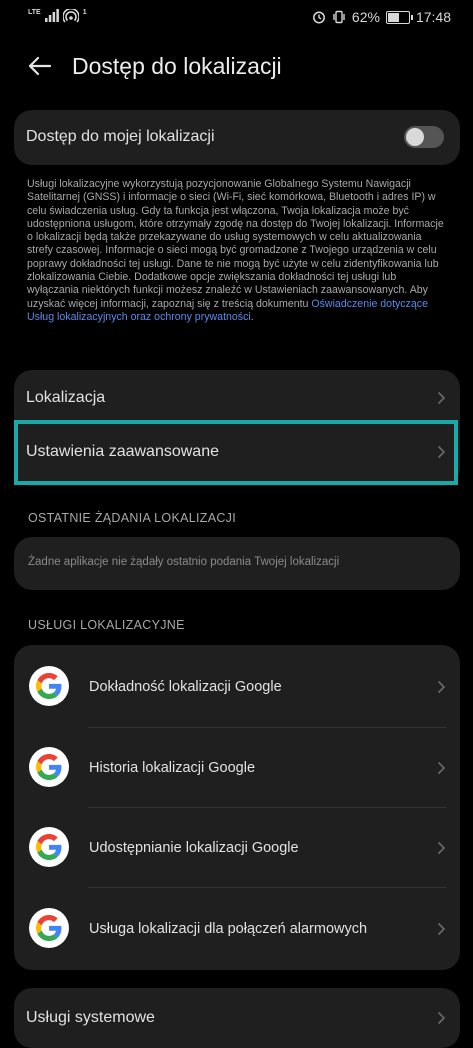 The height and width of the screenshot is (1048, 473). What do you see at coordinates (40, 66) in the screenshot?
I see `back-arrow-icon` at bounding box center [40, 66].